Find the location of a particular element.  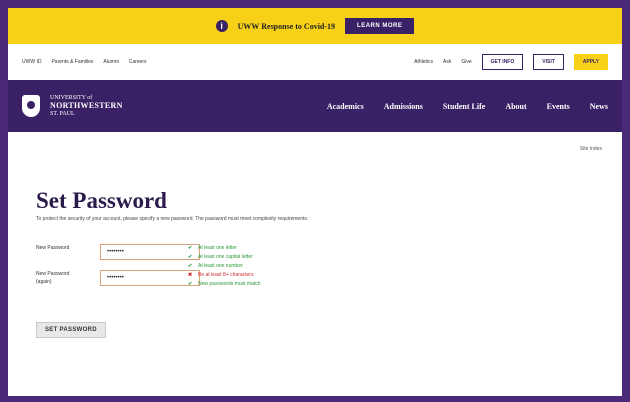

utility-links: UWW ID Parents & Families Alumni Careers is located at coordinates (84, 62).